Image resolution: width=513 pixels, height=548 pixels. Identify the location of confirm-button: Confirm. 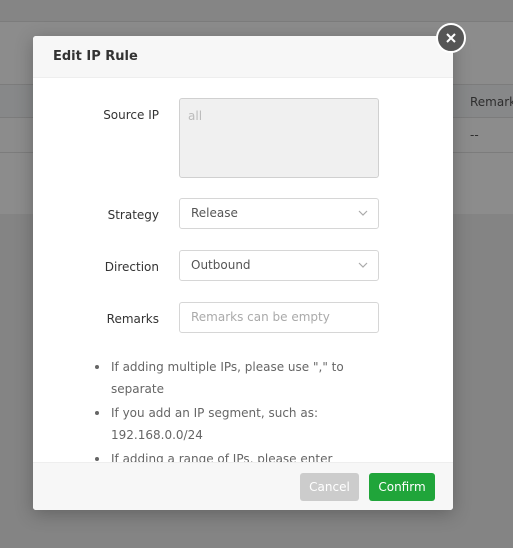
(402, 487).